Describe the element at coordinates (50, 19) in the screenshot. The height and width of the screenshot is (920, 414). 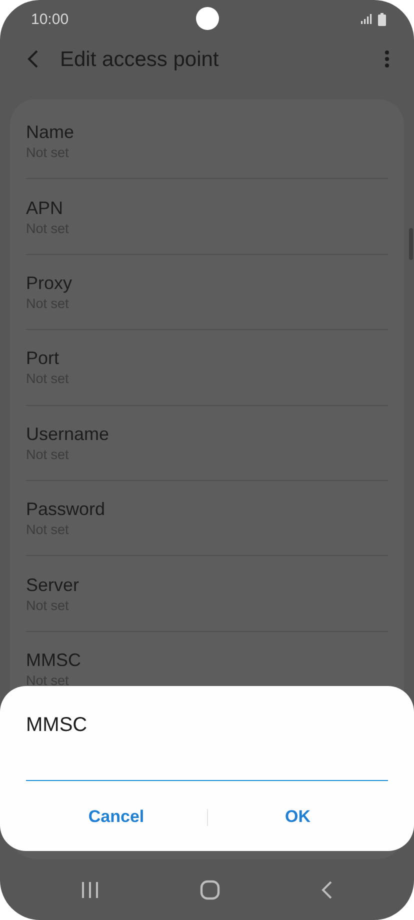
I see `status-time: 10:00` at that location.